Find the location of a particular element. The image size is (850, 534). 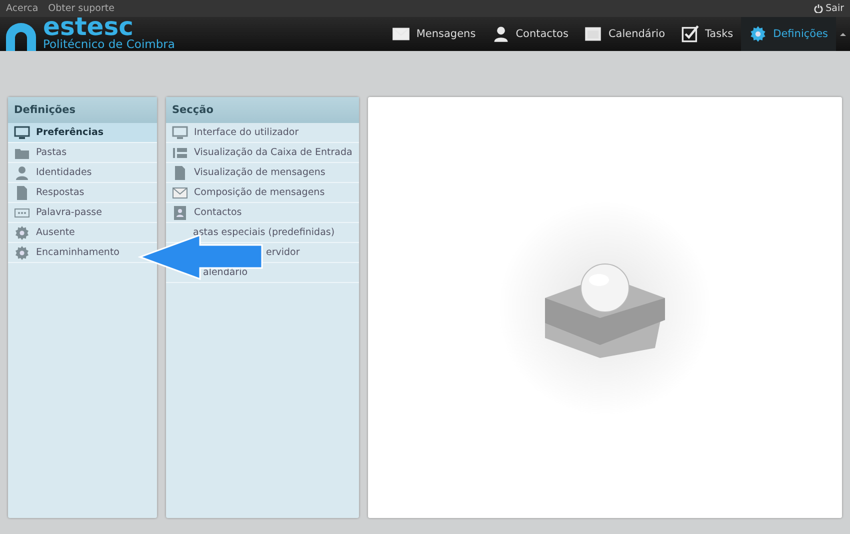

settings-item: Palavra-passe is located at coordinates (69, 212).